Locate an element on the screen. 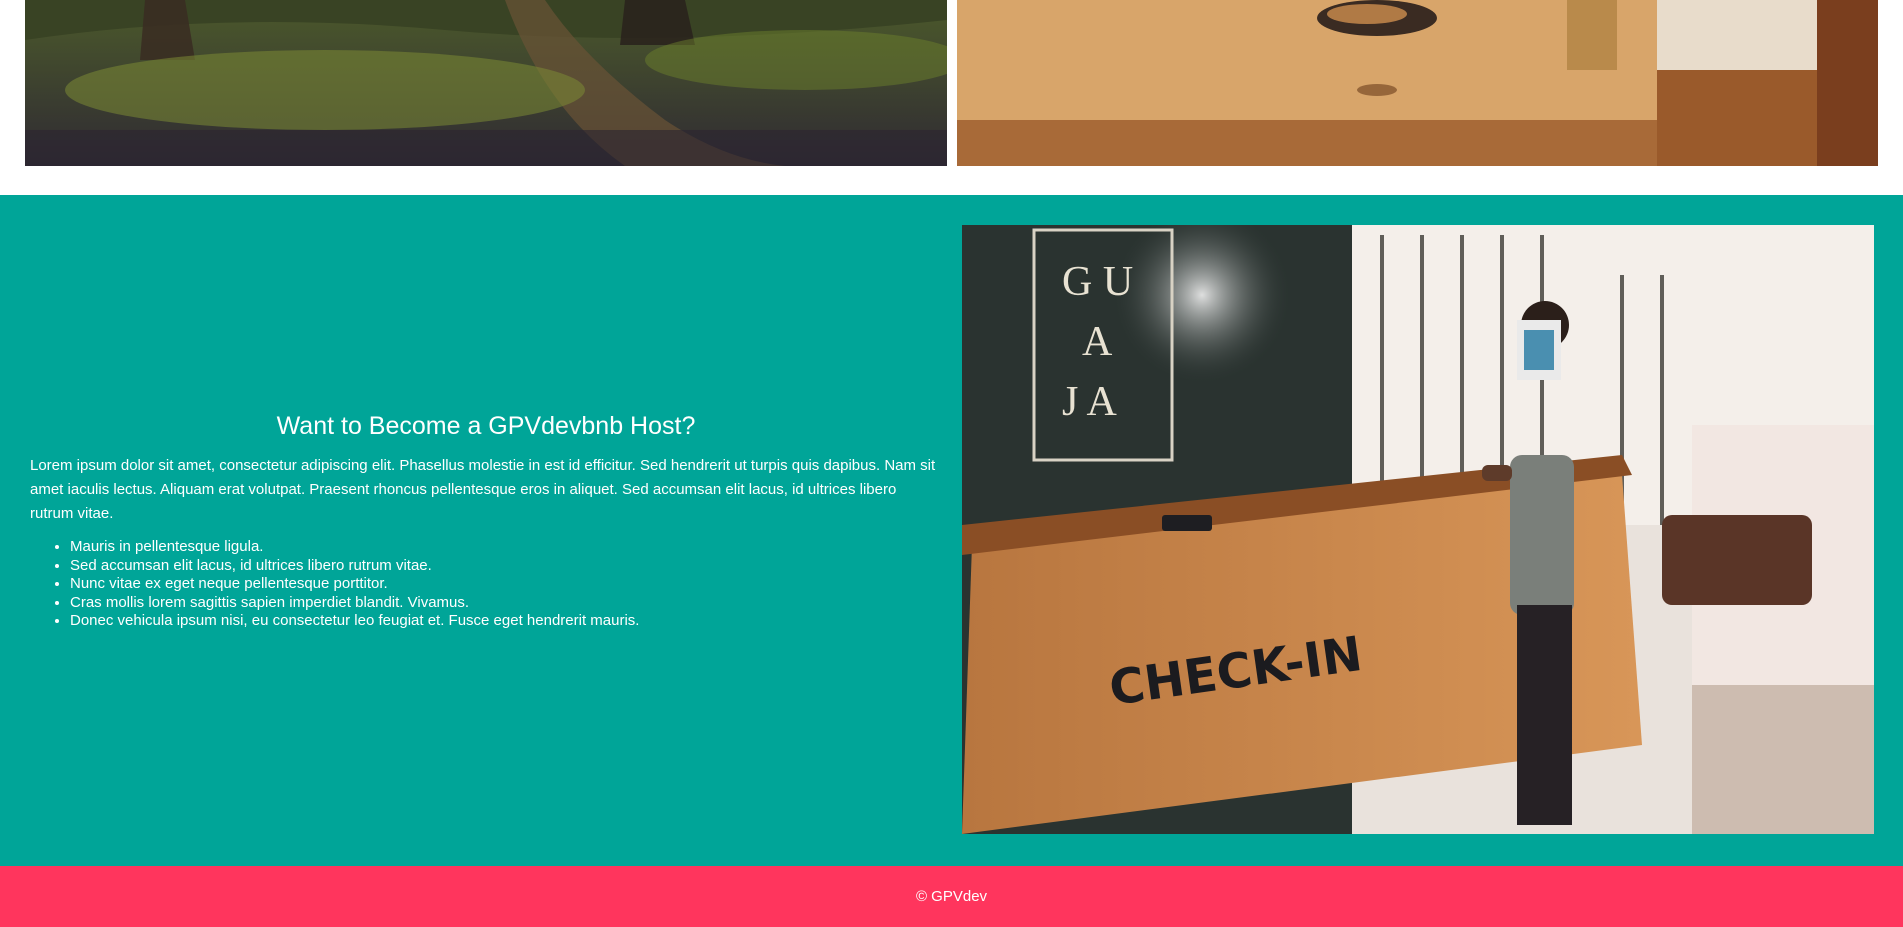 This screenshot has height=927, width=1903. site-footer: © GPVdev is located at coordinates (951, 896).